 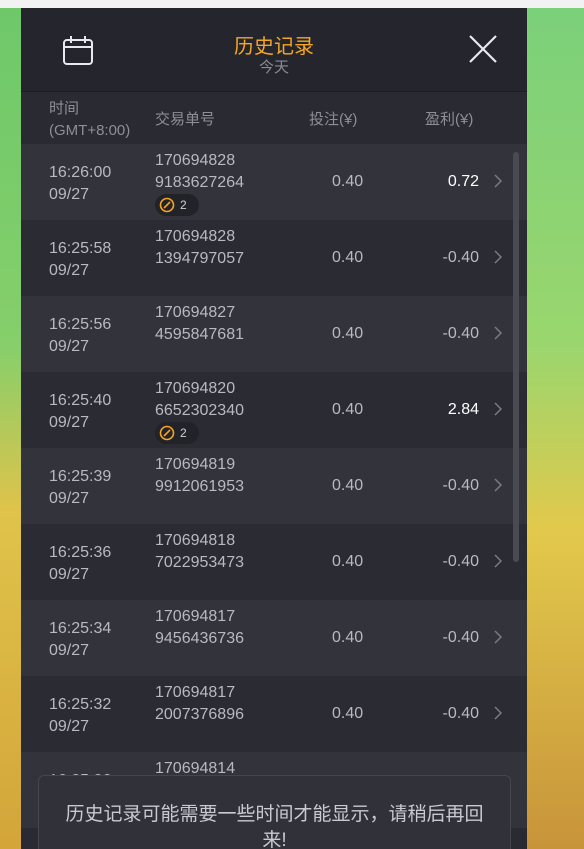 I want to click on row-order-id: 170694818 7022953473, so click(x=199, y=552).